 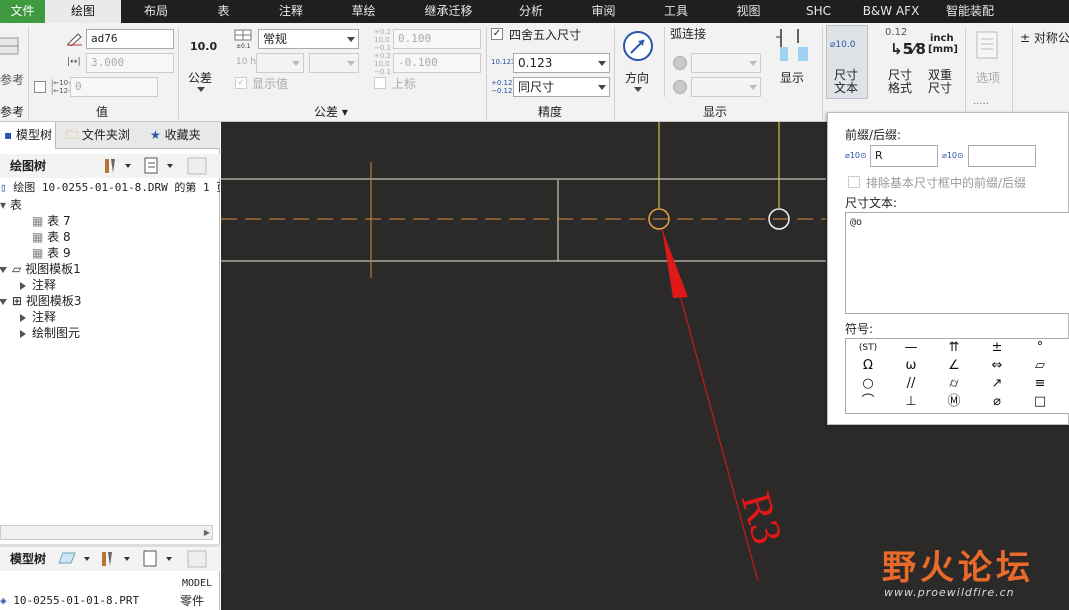 I want to click on model-tree-icon: ▪, so click(x=8, y=135).